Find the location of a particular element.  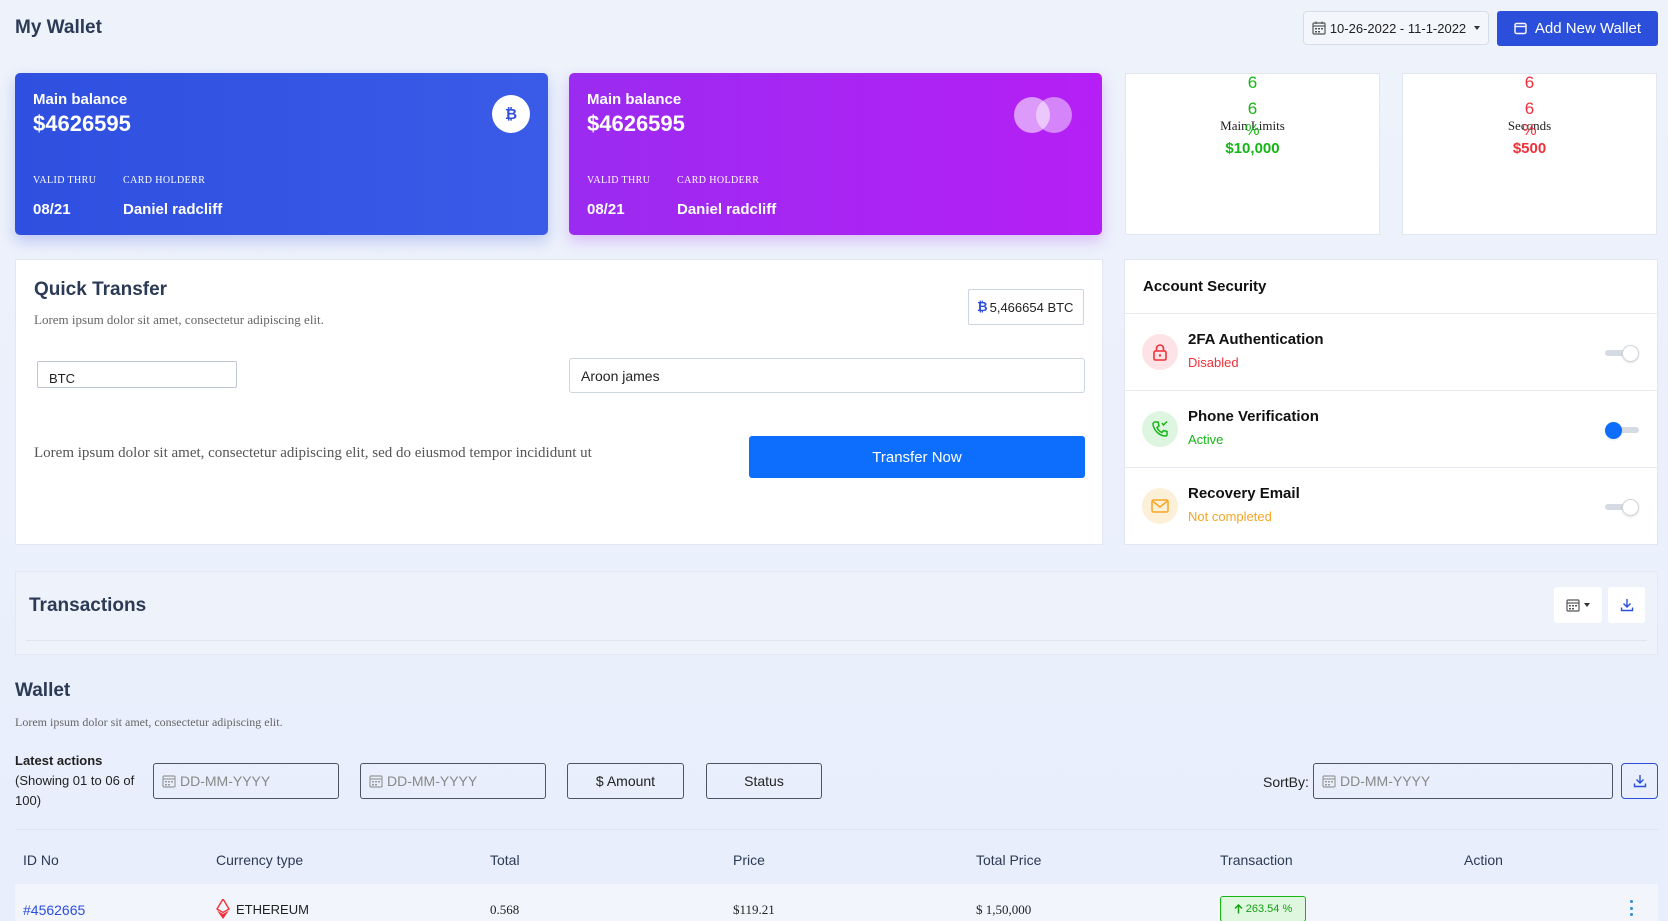

end-date-input: DD-MM-YYYY is located at coordinates (453, 781).